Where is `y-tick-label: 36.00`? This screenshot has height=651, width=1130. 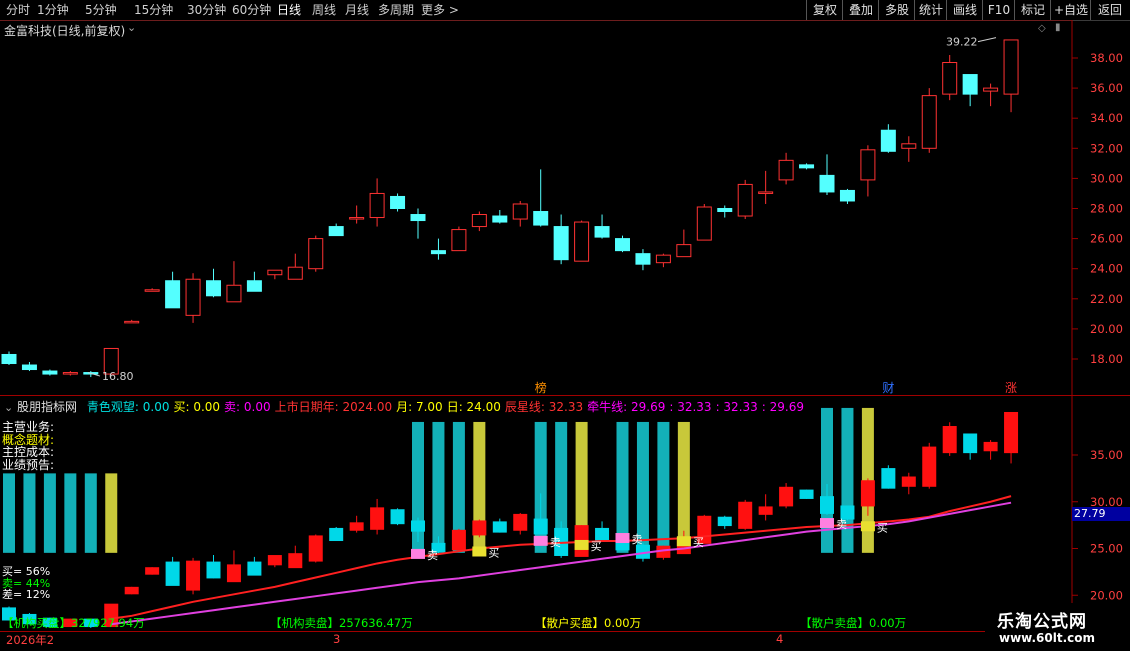 y-tick-label: 36.00 is located at coordinates (1106, 88).